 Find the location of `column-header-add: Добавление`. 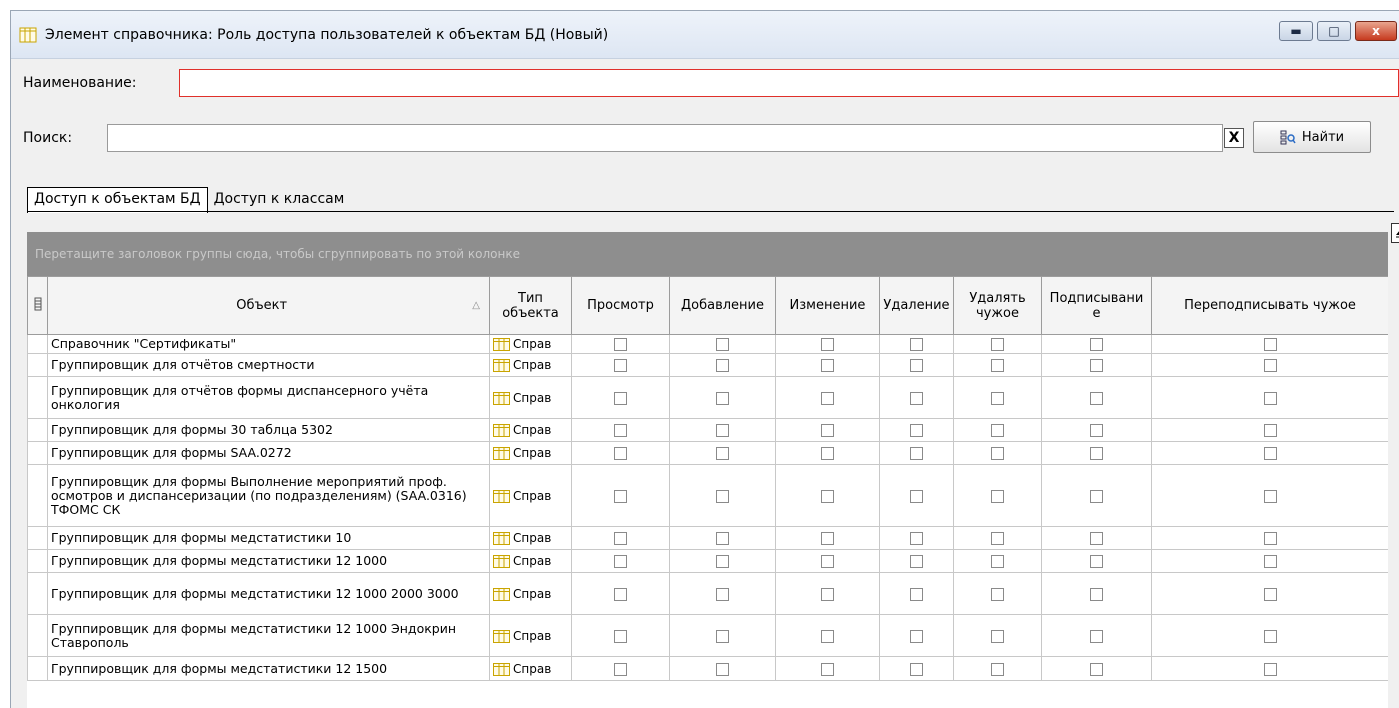

column-header-add: Добавление is located at coordinates (722, 305).